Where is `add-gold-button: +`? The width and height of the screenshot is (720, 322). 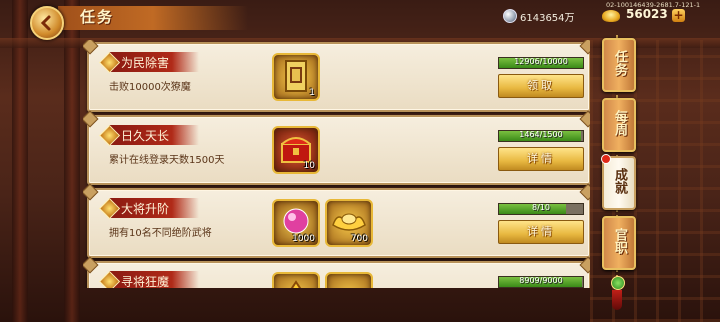
add-gold-button: + is located at coordinates (678, 15).